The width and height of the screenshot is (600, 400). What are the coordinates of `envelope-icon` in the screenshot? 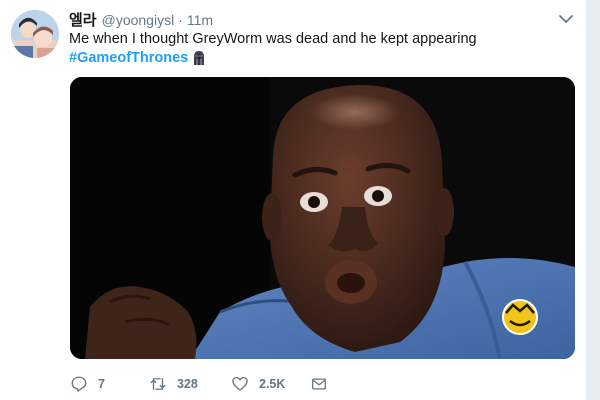 It's located at (319, 384).